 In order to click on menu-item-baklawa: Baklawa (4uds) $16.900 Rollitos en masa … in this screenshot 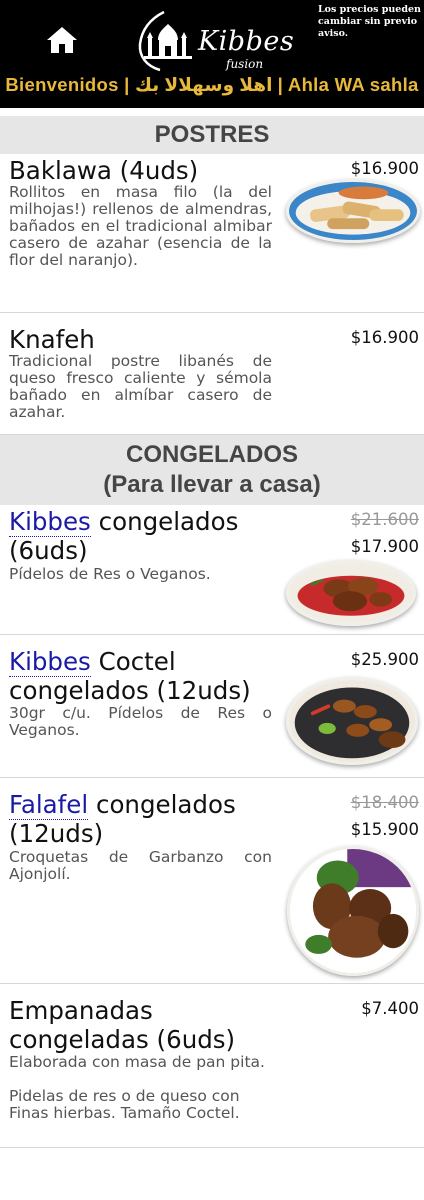, I will do `click(212, 233)`.